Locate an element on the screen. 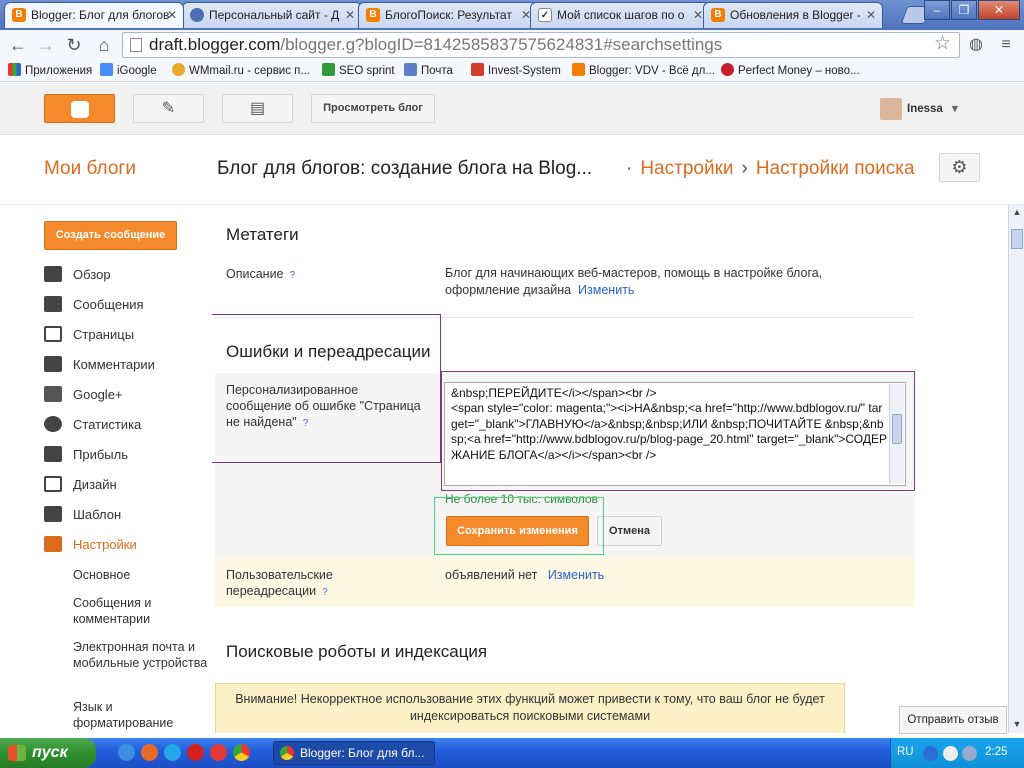 The width and height of the screenshot is (1024, 768). back-icon: ← is located at coordinates (18, 45).